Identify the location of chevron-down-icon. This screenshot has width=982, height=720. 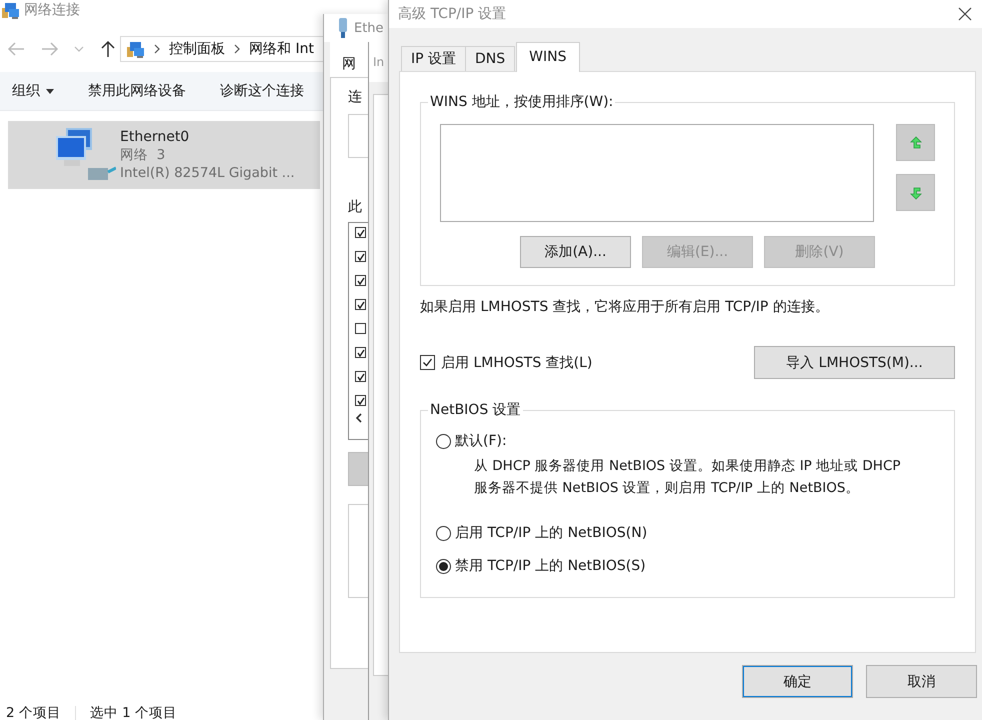
(79, 49).